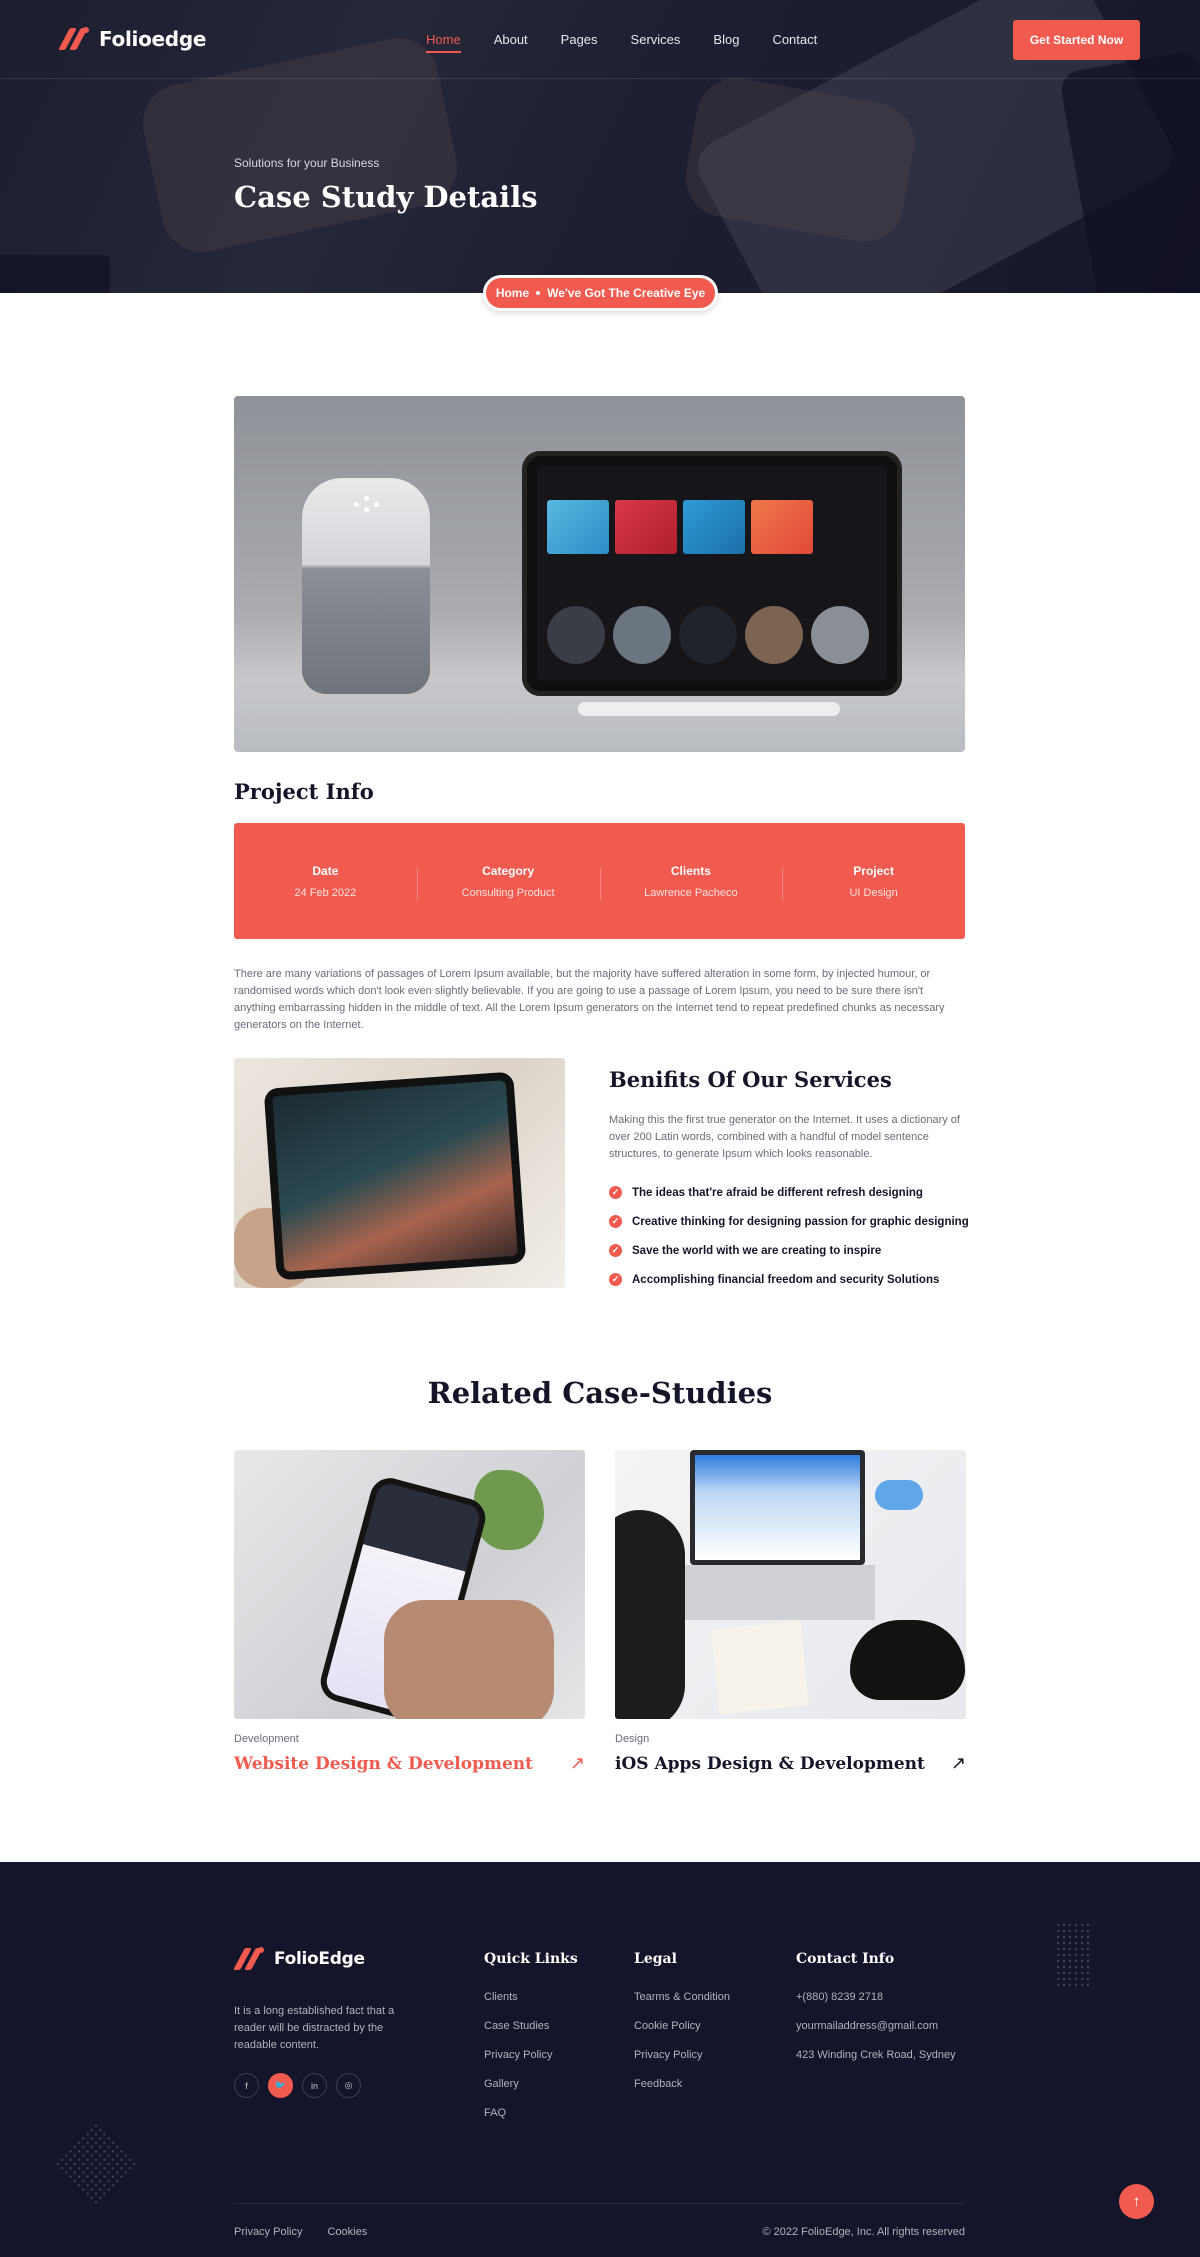 Image resolution: width=1200 pixels, height=2257 pixels. What do you see at coordinates (443, 42) in the screenshot?
I see `nav-home: Home` at bounding box center [443, 42].